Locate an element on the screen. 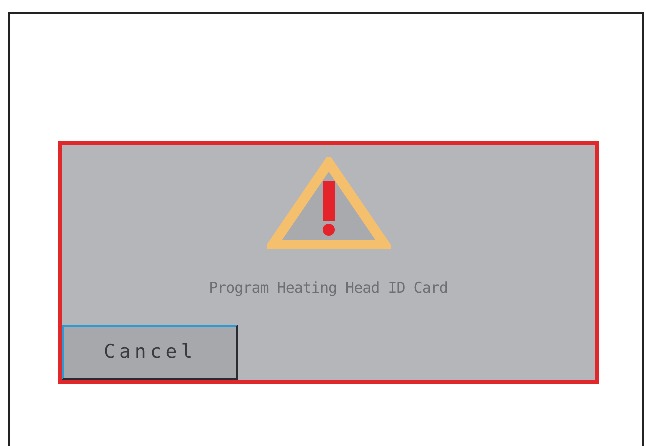  dialog-message: Program Heating Head ID Card is located at coordinates (328, 288).